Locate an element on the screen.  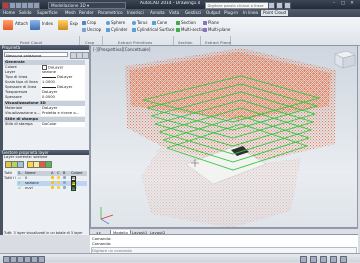
property-value: sezione is located at coordinates (63, 72).